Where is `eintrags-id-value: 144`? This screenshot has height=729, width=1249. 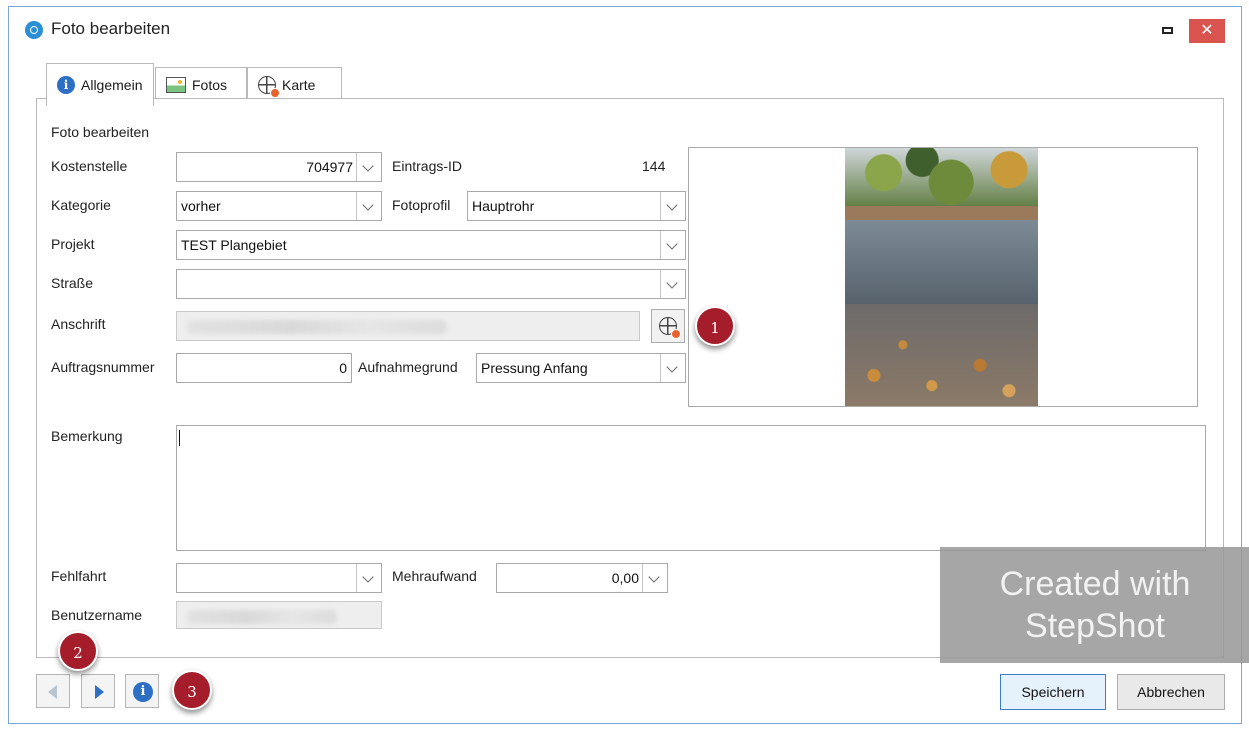
eintrags-id-value: 144 is located at coordinates (654, 166).